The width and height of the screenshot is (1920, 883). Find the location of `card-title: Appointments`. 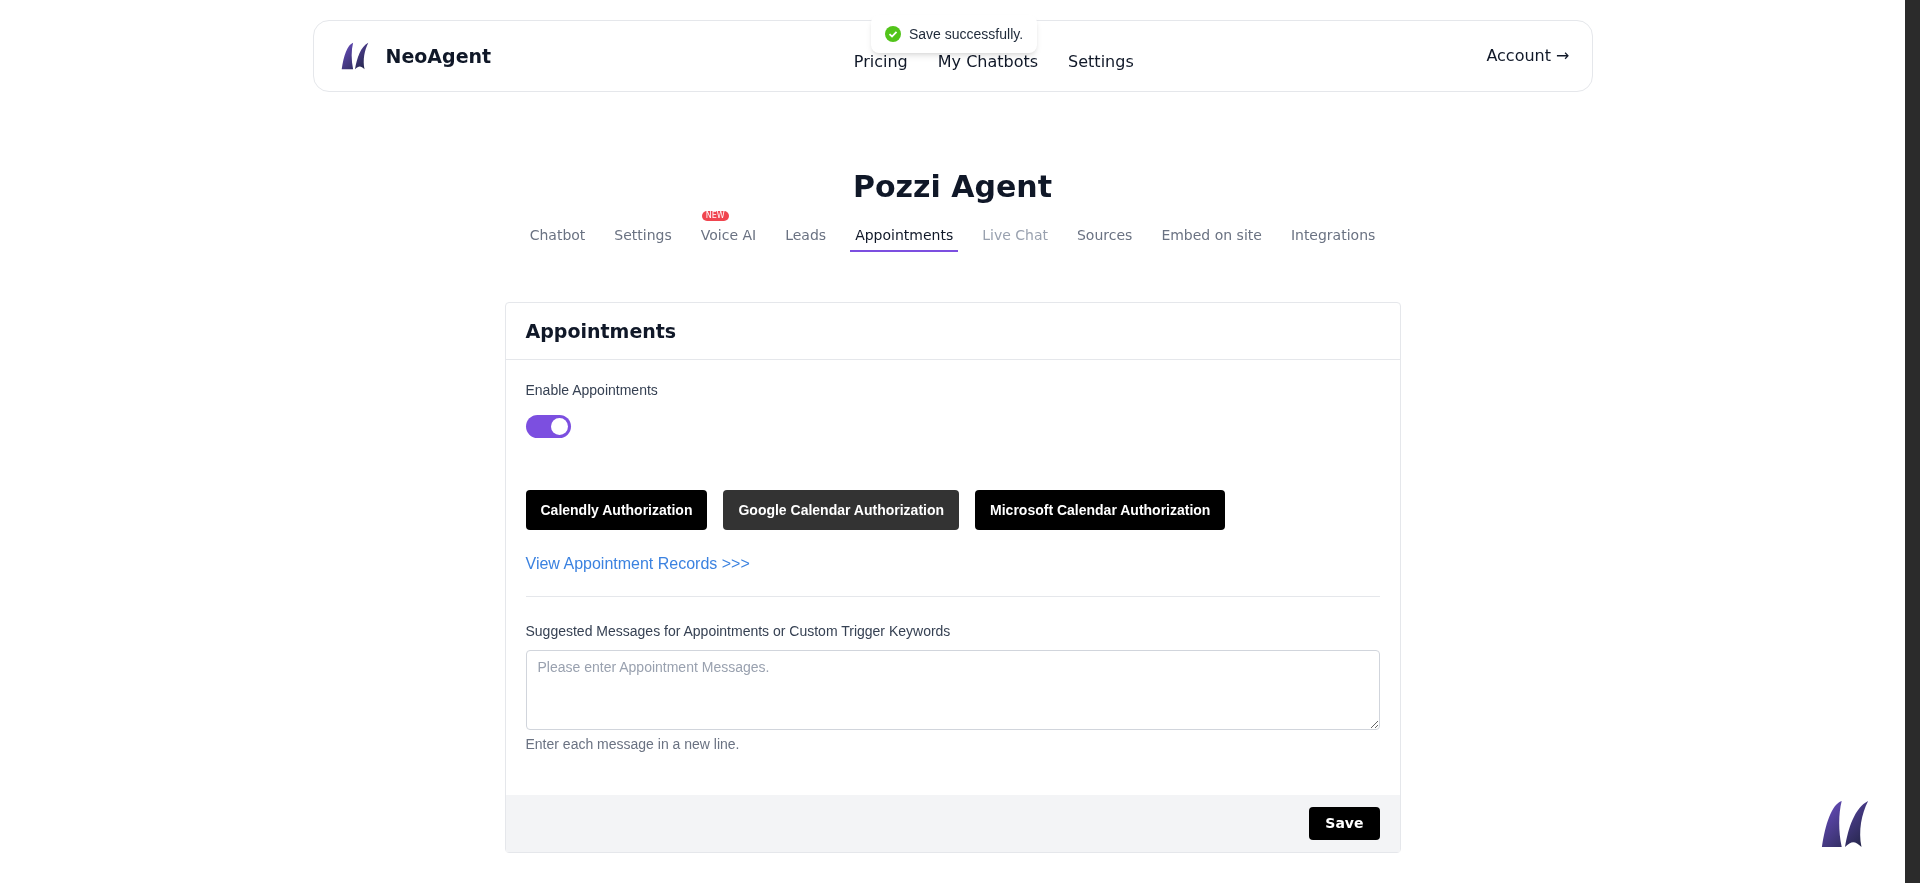

card-title: Appointments is located at coordinates (952, 331).